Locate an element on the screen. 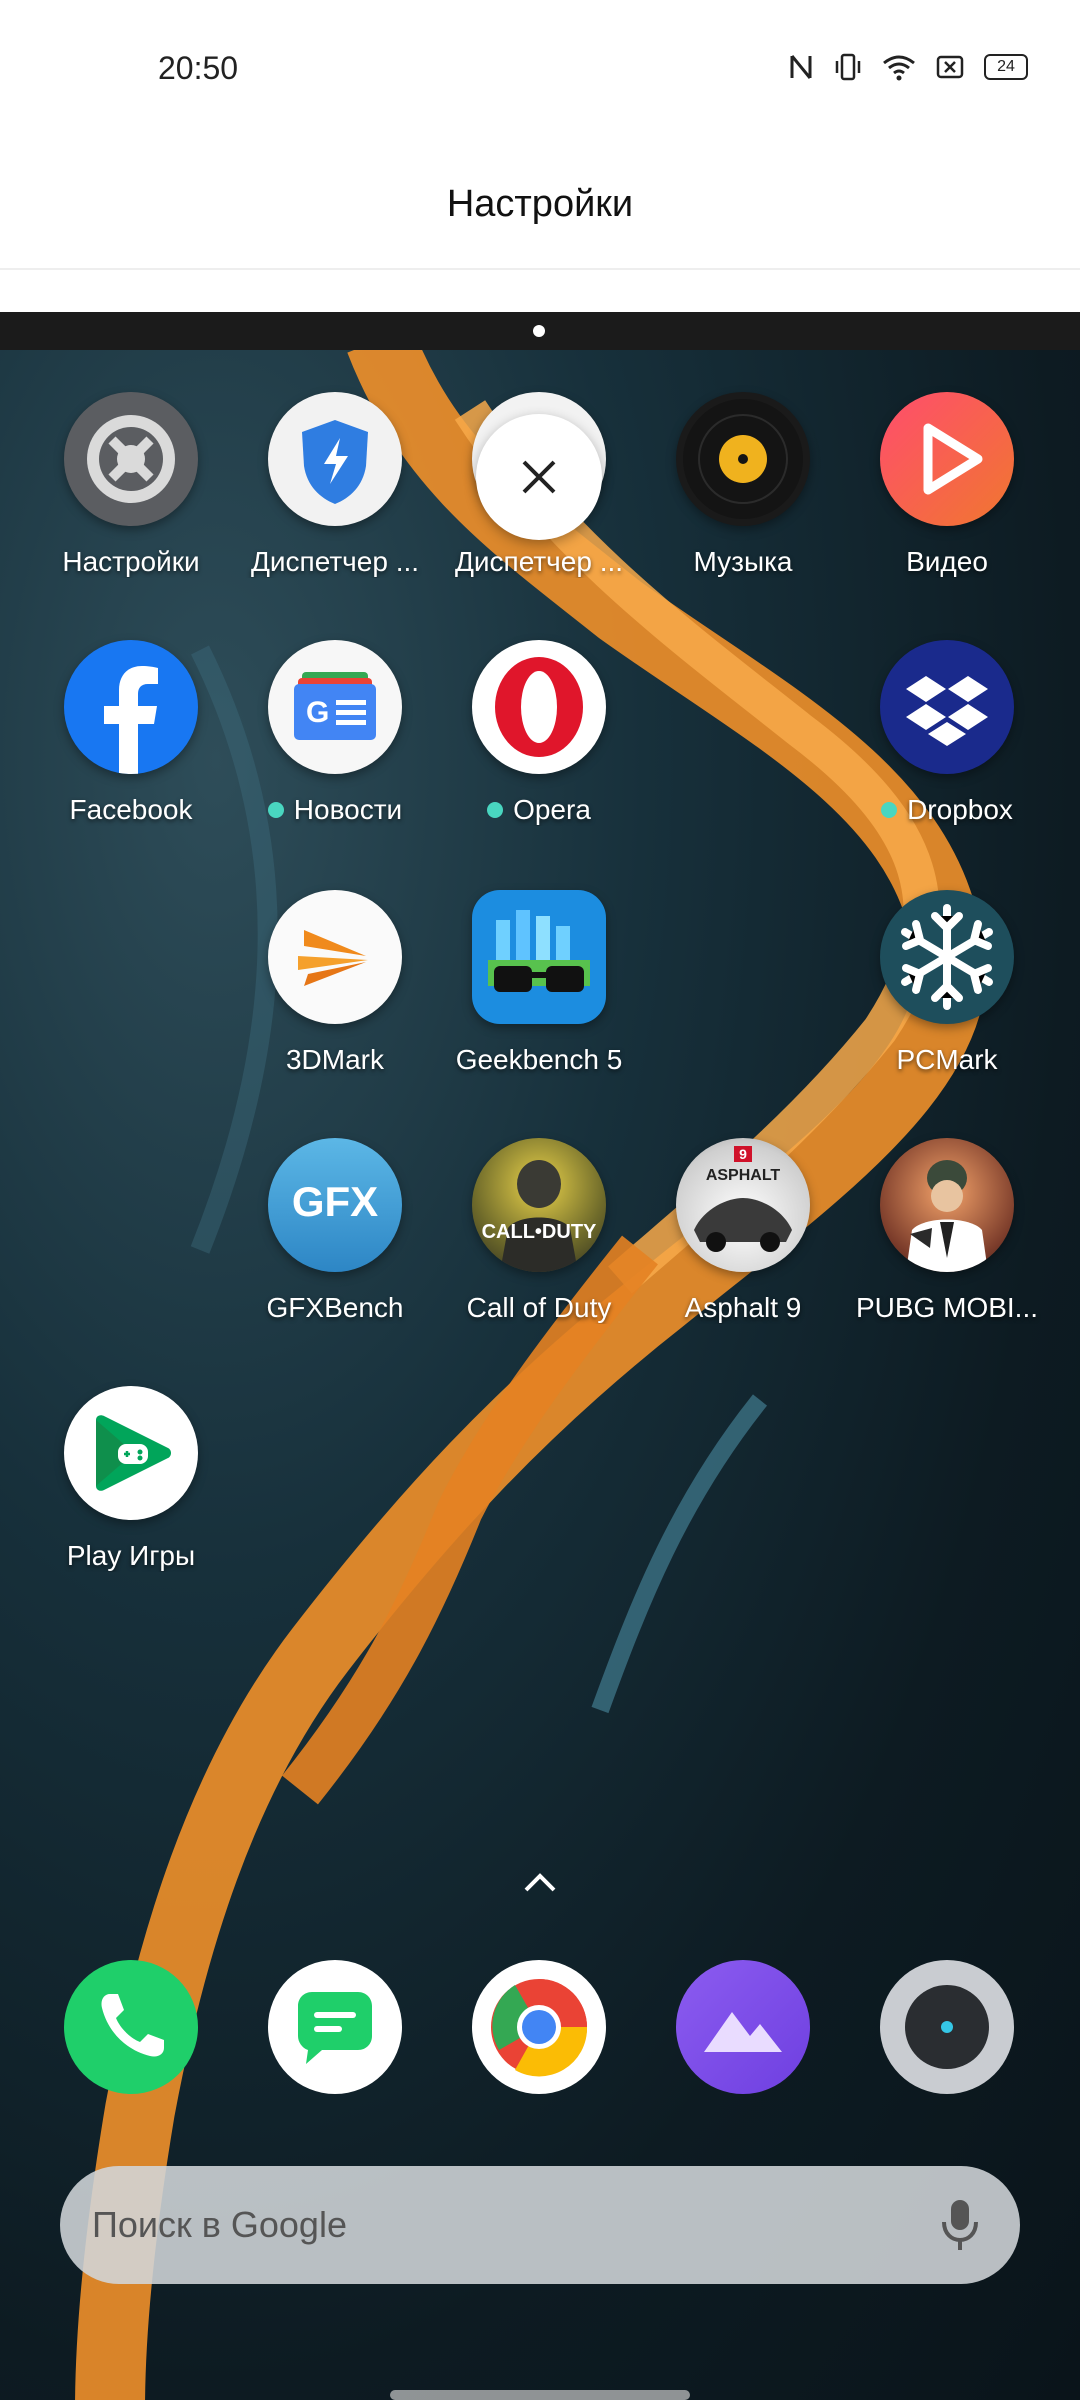 The height and width of the screenshot is (2400, 1080). opera-o-icon is located at coordinates (539, 707).